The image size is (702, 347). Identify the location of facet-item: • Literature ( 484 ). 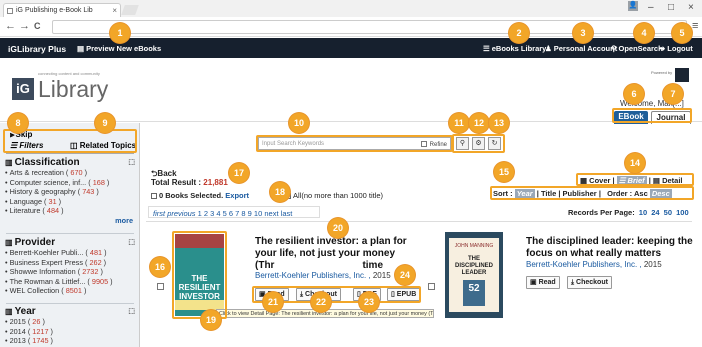
(71, 211).